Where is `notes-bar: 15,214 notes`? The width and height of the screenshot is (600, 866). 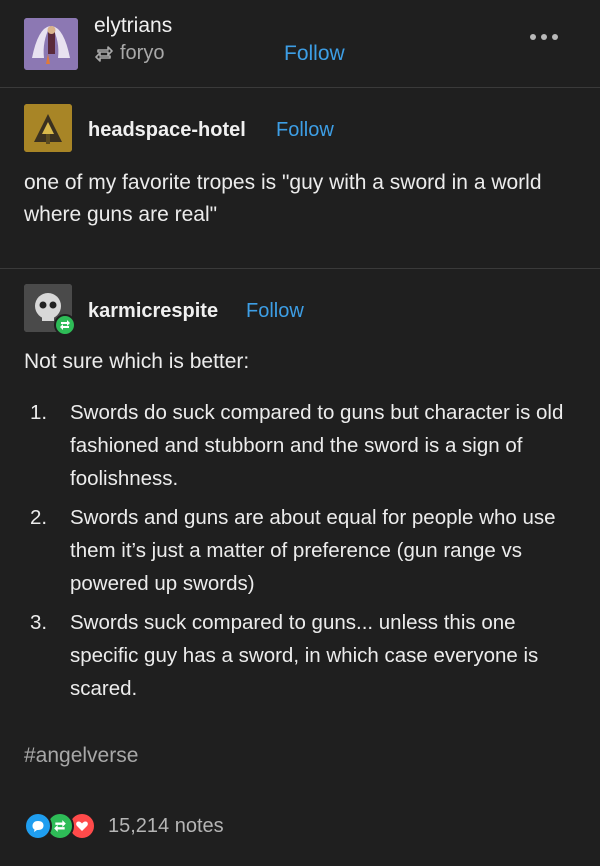
notes-bar: 15,214 notes is located at coordinates (124, 826).